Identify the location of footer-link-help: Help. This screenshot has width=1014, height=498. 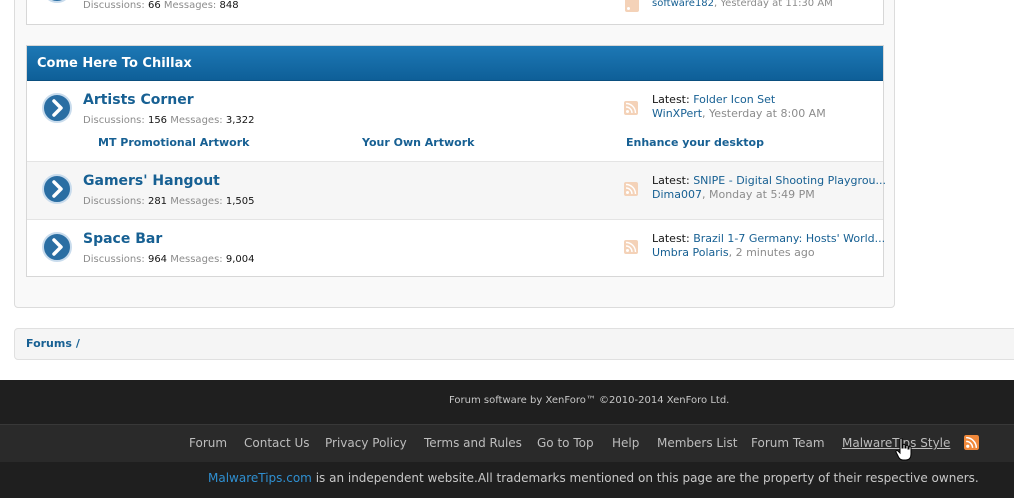
(625, 443).